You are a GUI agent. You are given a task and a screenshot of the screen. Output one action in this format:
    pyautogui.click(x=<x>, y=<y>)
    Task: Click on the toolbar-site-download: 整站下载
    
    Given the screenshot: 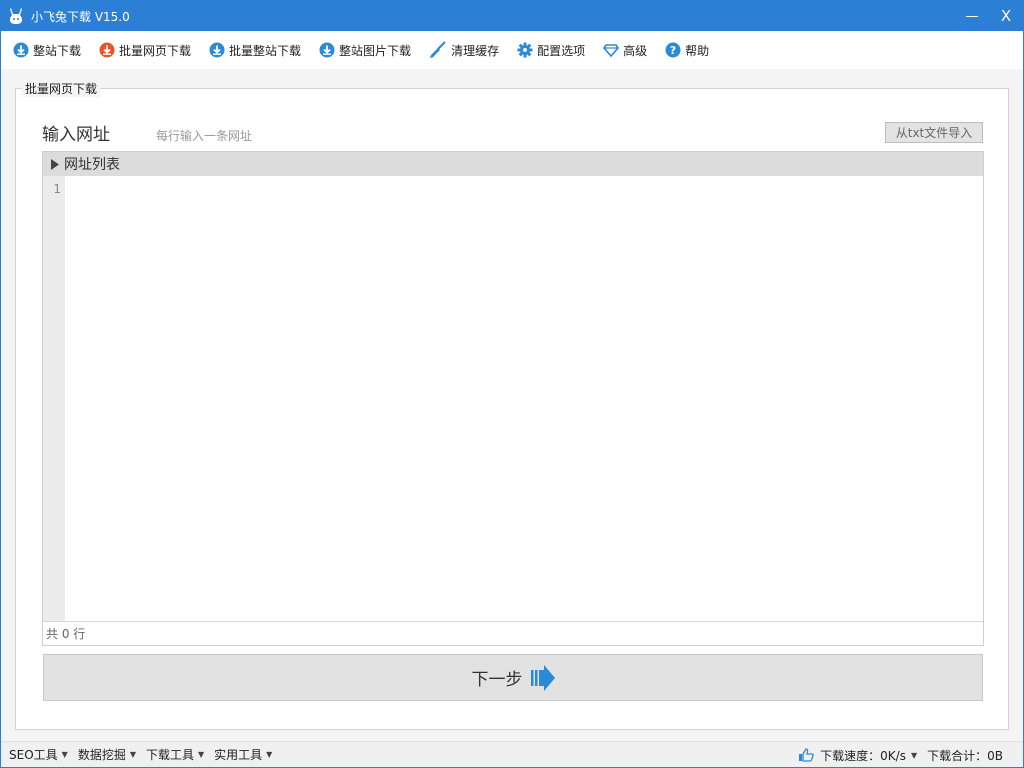 What is the action you would take?
    pyautogui.click(x=47, y=50)
    